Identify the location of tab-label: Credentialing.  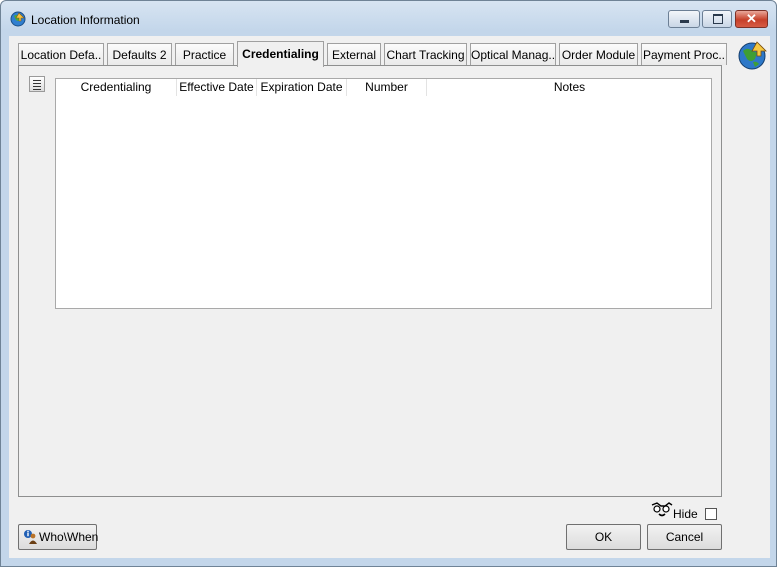
(280, 54).